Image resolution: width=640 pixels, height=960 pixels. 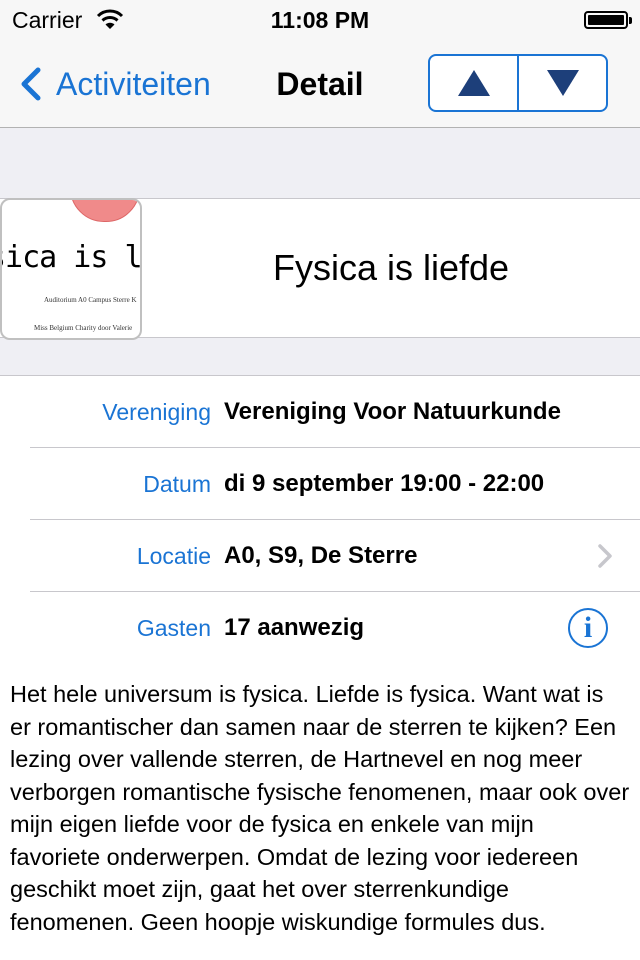 I want to click on back-button: Activiteiten, so click(x=112, y=84).